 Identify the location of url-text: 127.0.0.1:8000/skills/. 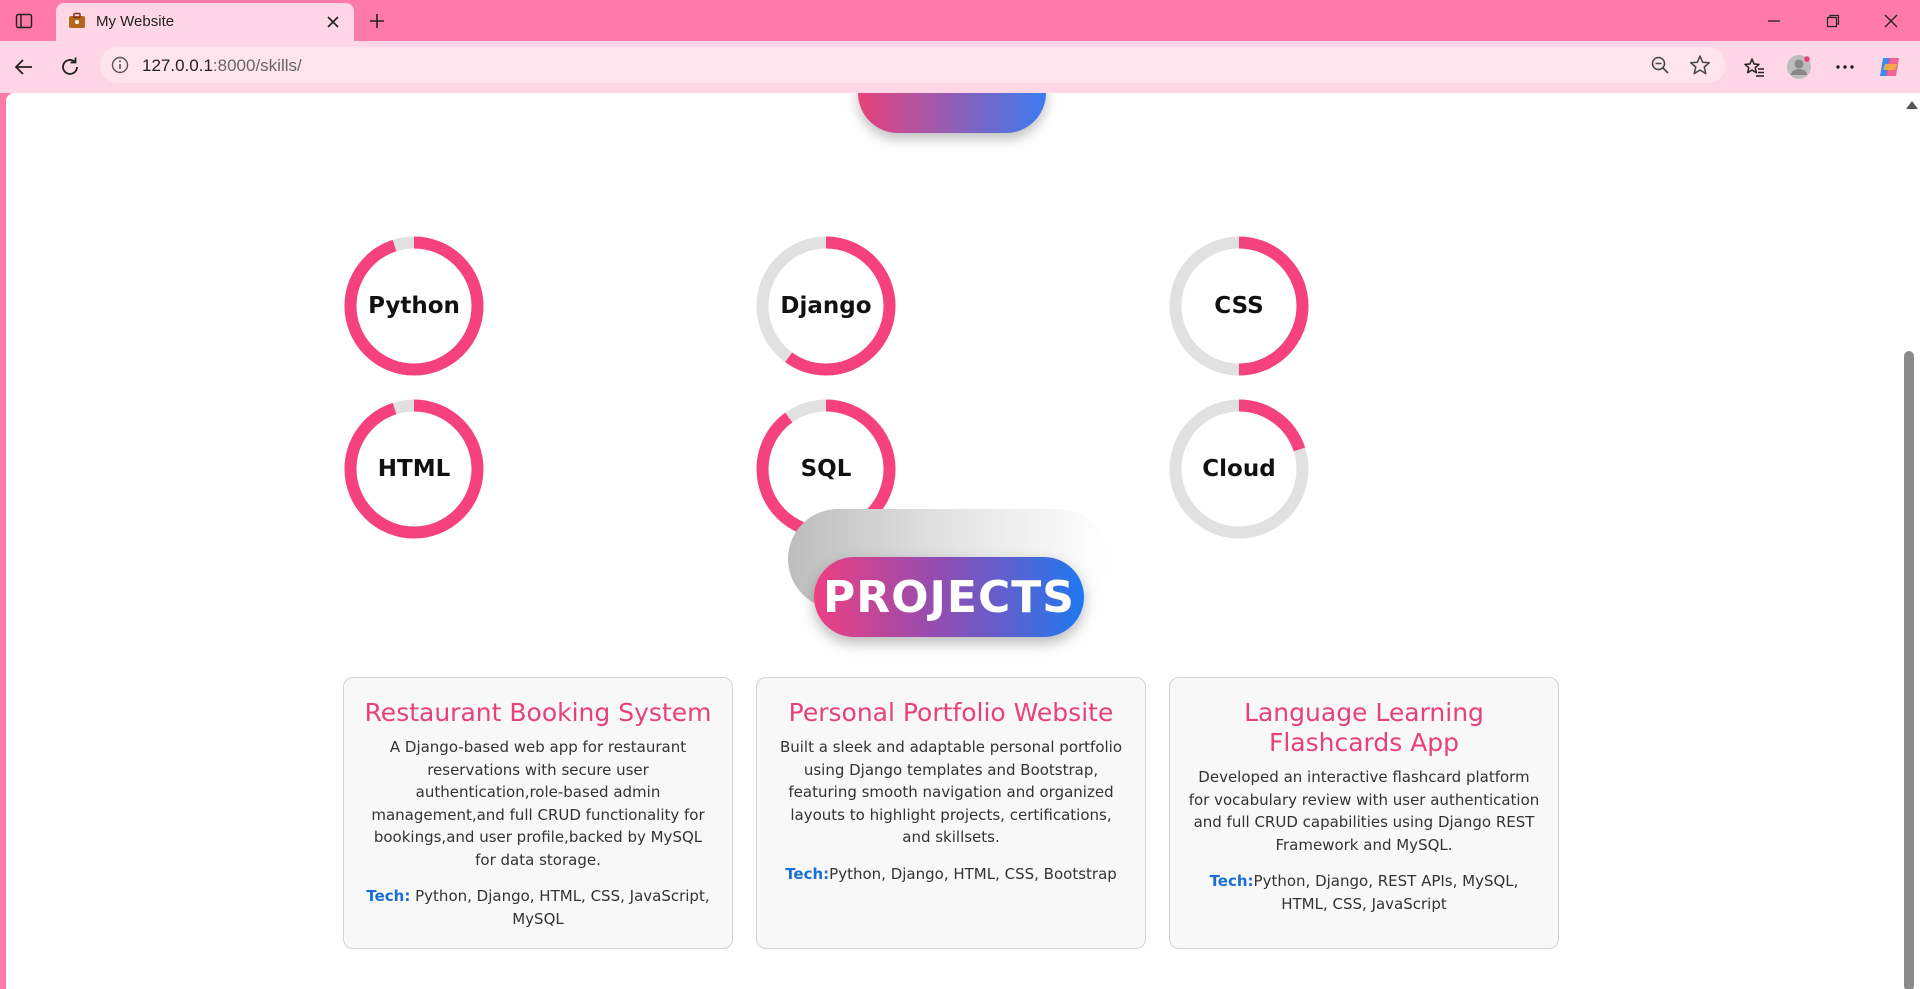
(222, 66).